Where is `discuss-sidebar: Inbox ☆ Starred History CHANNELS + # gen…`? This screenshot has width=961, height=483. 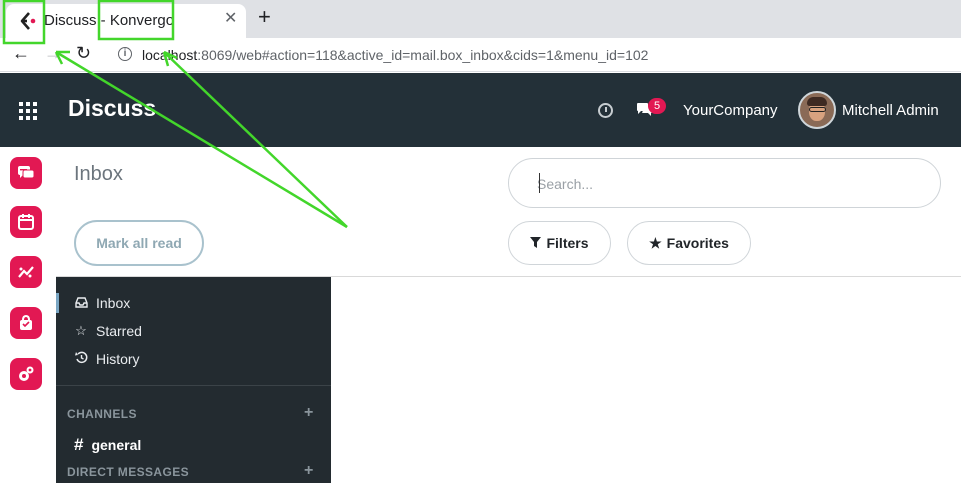 discuss-sidebar: Inbox ☆ Starred History CHANNELS + # gen… is located at coordinates (193, 380).